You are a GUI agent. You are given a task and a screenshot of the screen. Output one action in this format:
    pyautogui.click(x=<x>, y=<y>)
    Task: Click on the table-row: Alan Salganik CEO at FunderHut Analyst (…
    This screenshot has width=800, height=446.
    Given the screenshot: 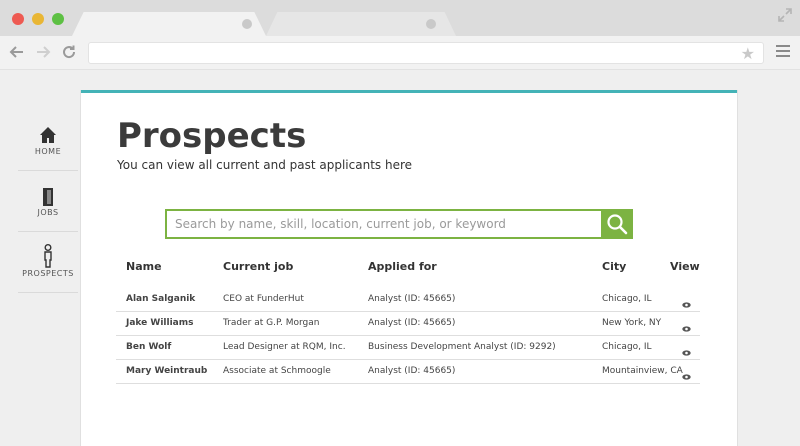 What is the action you would take?
    pyautogui.click(x=408, y=300)
    